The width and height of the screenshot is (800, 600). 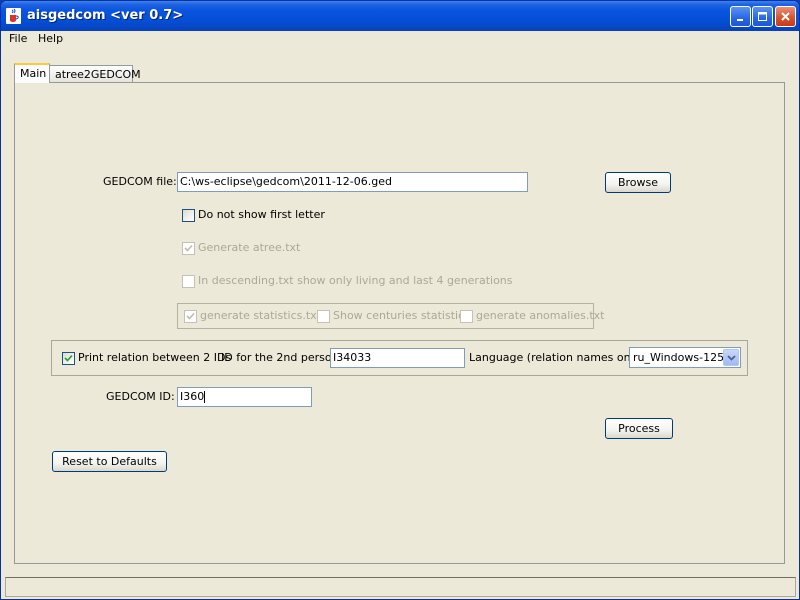 I want to click on language-label: Language (relation names only):, so click(x=559, y=357).